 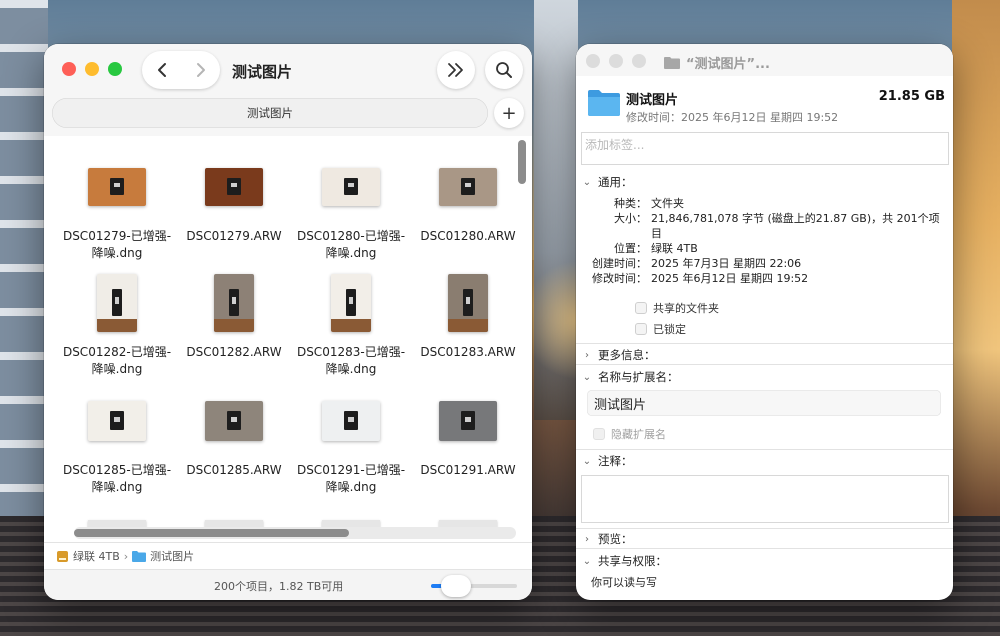 I want to click on file-item: DSC01280.ARW, so click(x=468, y=199).